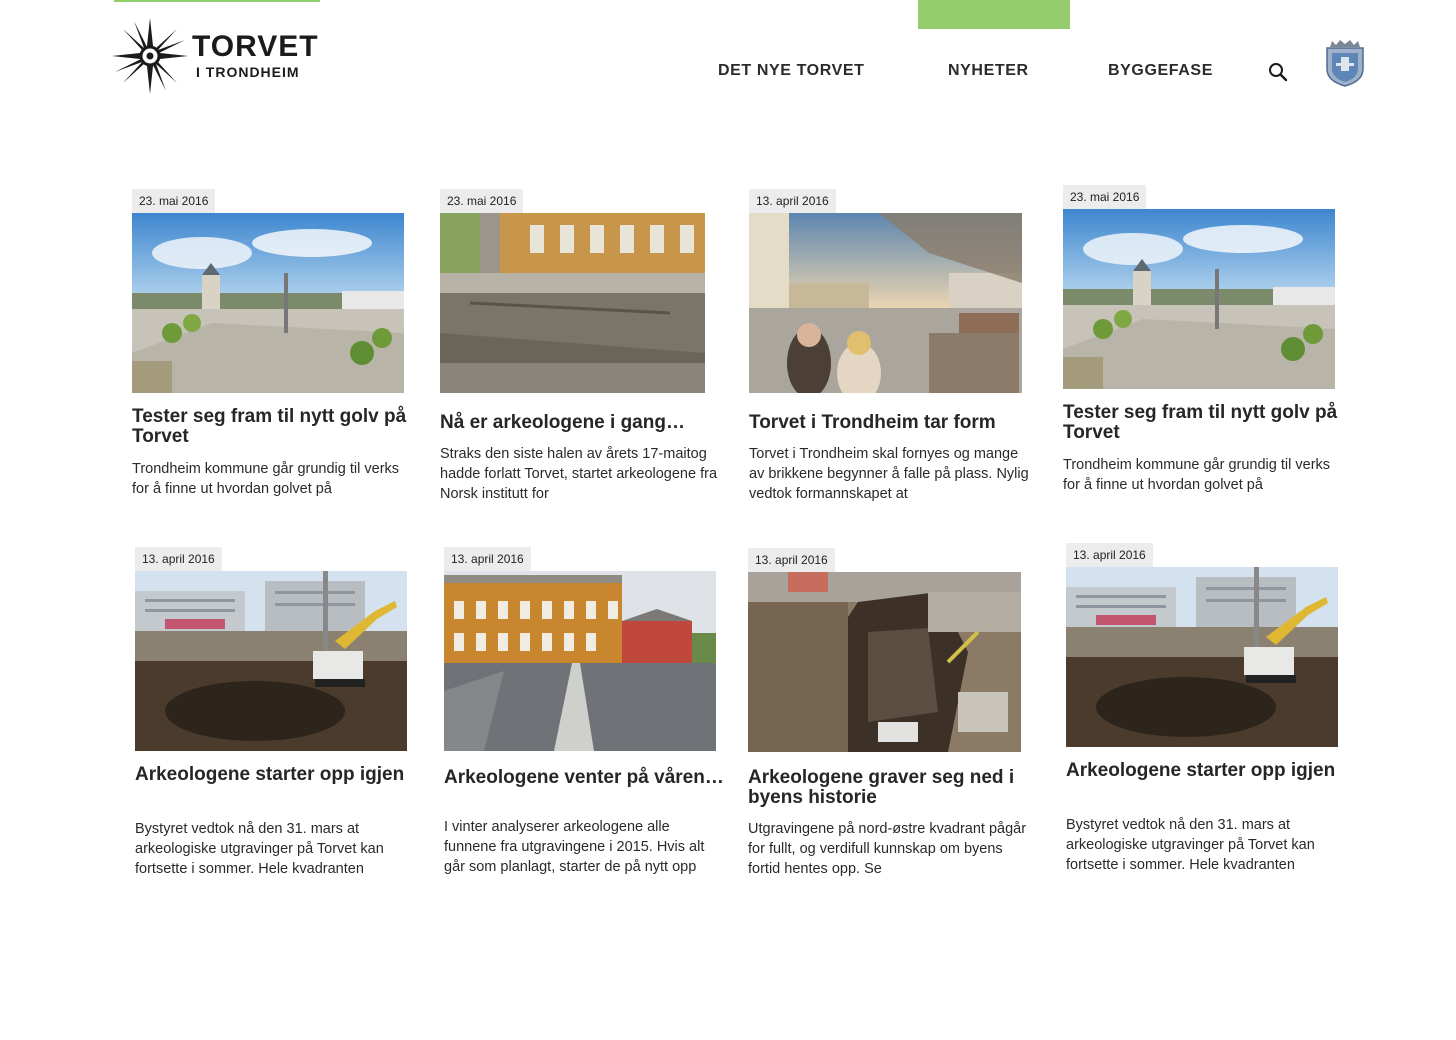 This screenshot has width=1456, height=1040. What do you see at coordinates (580, 661) in the screenshot?
I see `card-image-wooden-buildings` at bounding box center [580, 661].